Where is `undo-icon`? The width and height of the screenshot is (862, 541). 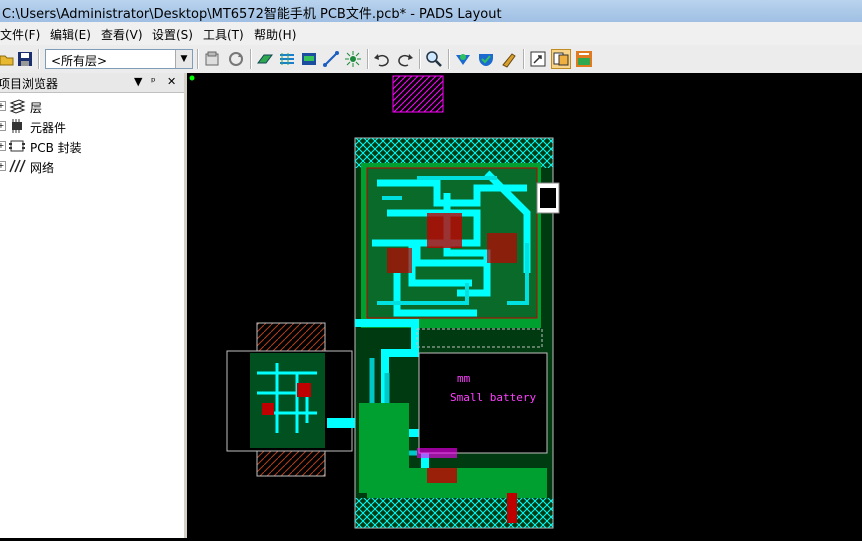 undo-icon is located at coordinates (382, 59).